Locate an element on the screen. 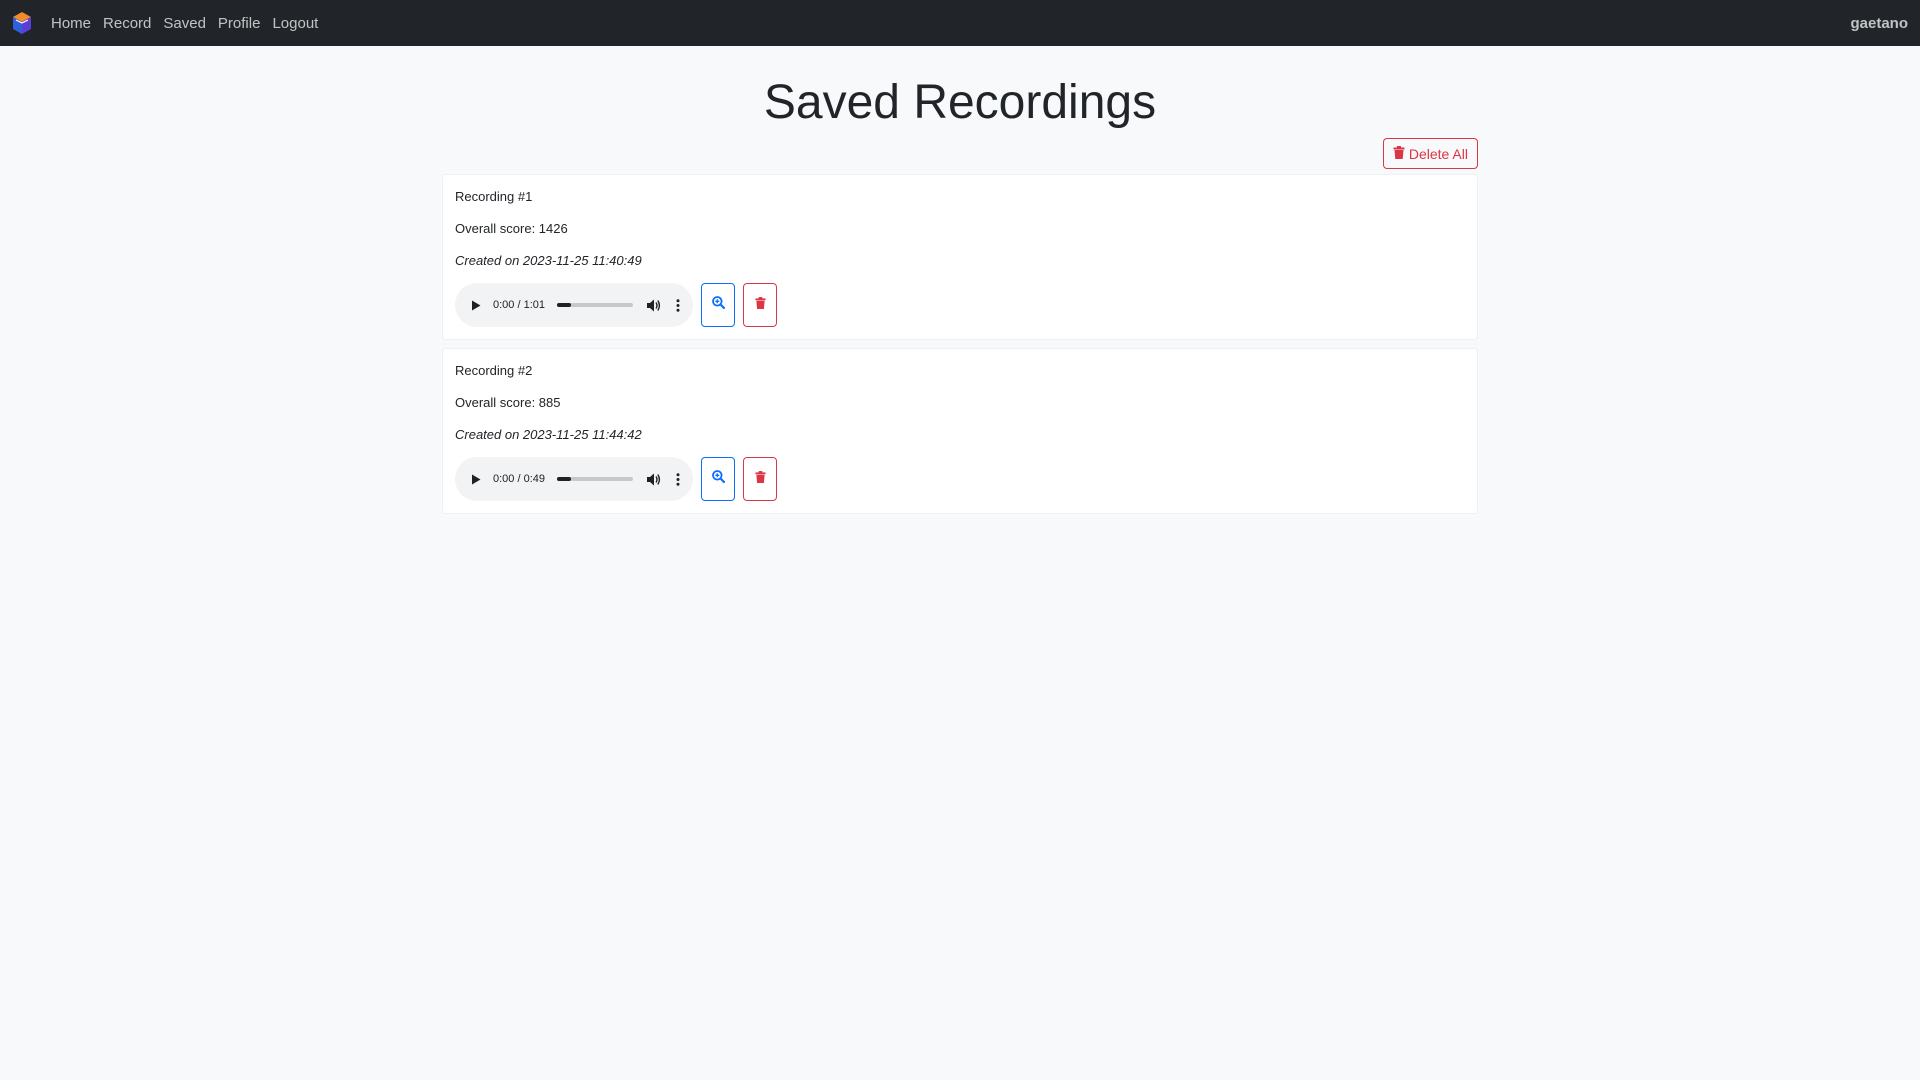  recording-title: Recording #1 is located at coordinates (494, 196).